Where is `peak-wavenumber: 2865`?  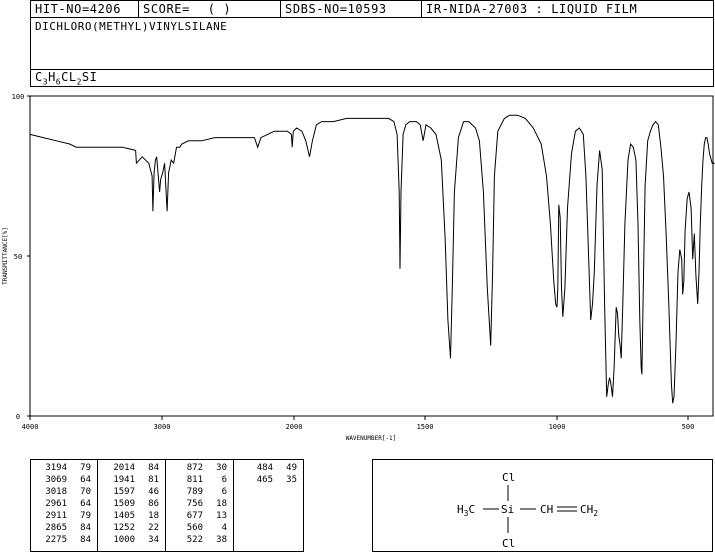 peak-wavenumber: 2865 is located at coordinates (56, 528).